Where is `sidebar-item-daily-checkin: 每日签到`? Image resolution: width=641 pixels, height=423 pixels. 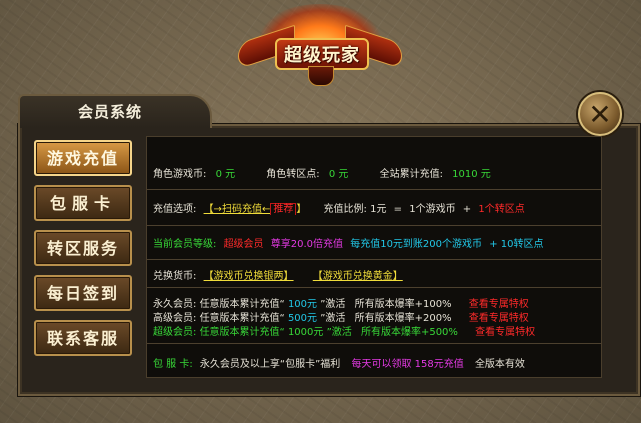 sidebar-item-daily-checkin: 每日签到 is located at coordinates (83, 293).